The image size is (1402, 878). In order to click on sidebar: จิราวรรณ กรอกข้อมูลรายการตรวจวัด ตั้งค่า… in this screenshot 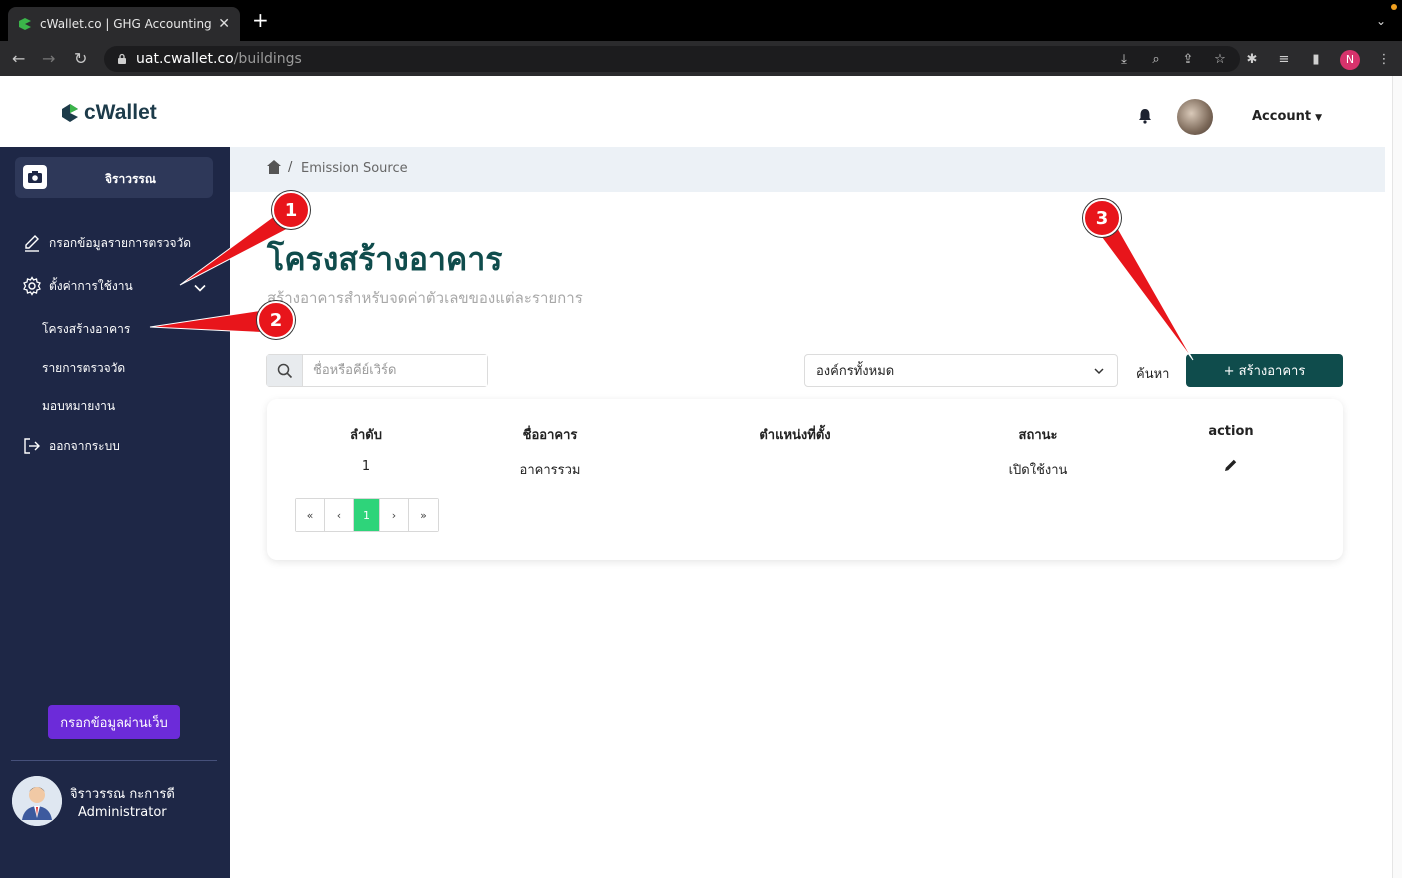, I will do `click(115, 512)`.